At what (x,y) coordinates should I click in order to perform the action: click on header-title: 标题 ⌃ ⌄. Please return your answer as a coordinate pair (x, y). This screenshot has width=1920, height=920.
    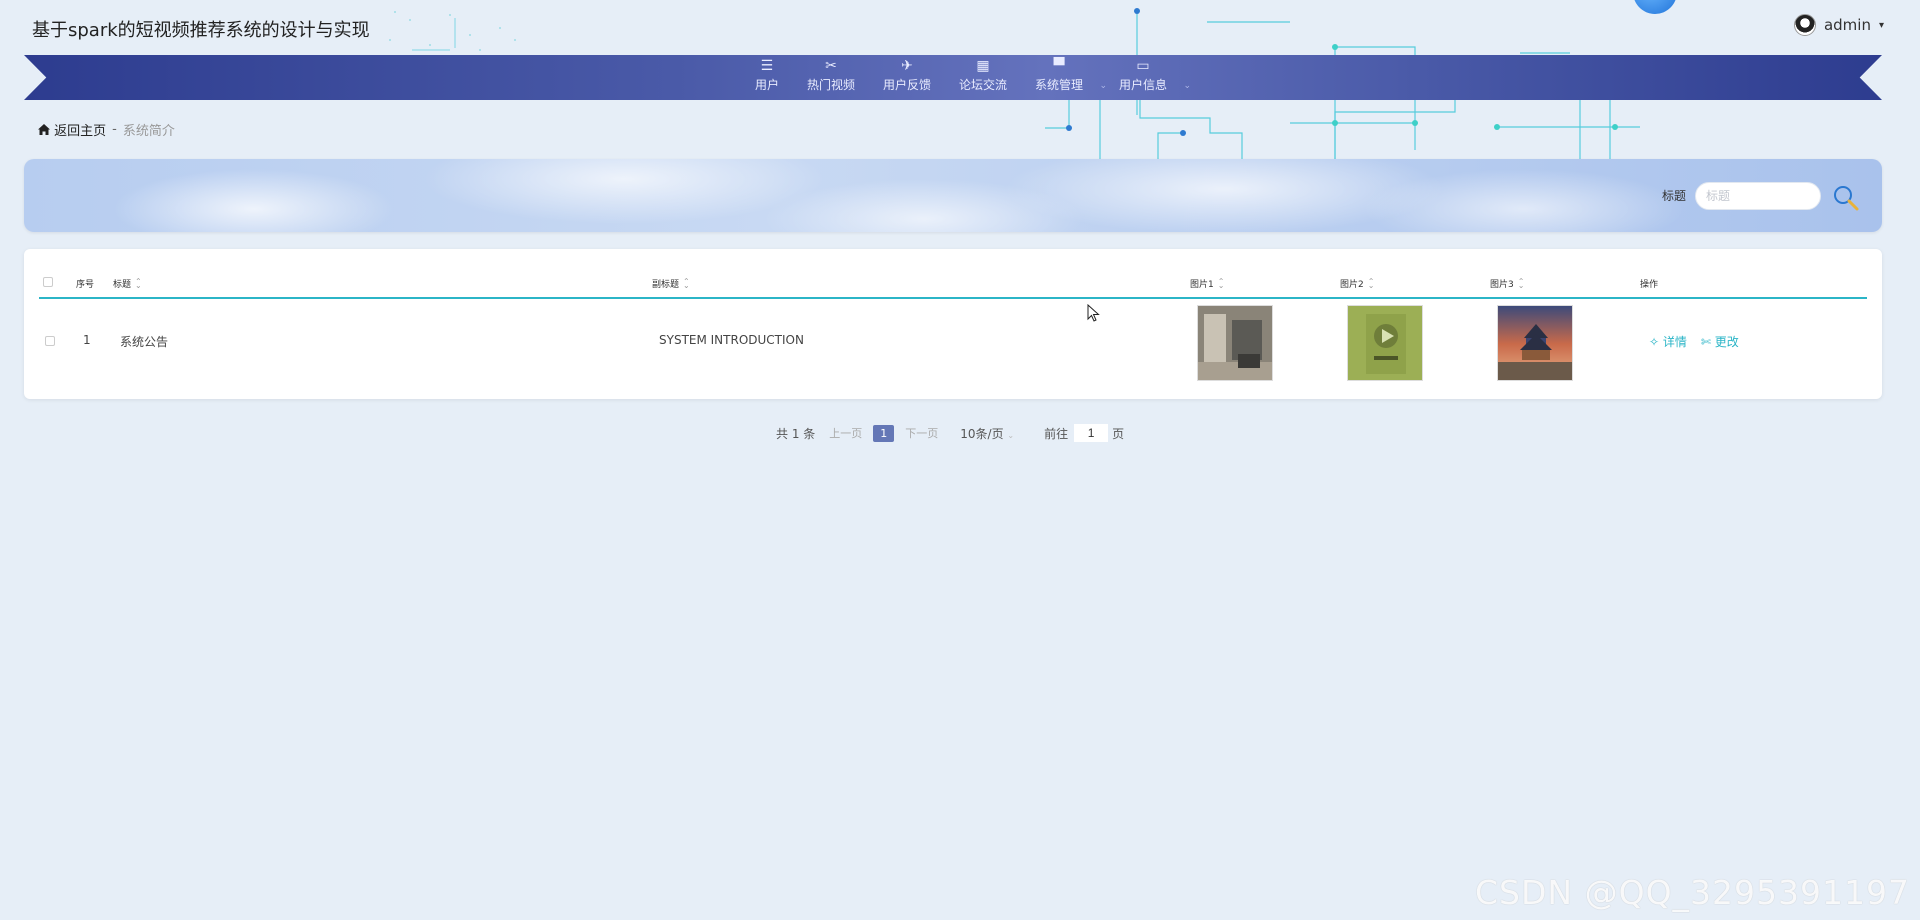
    Looking at the image, I should click on (127, 283).